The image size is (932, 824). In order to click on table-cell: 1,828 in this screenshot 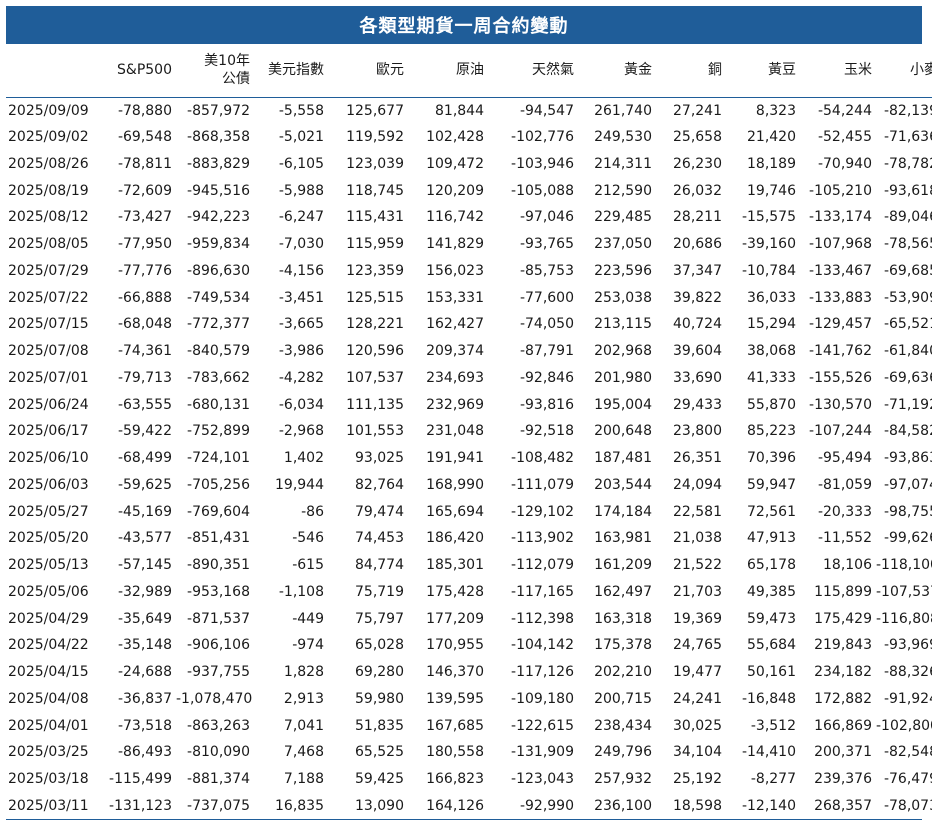, I will do `click(303, 672)`.